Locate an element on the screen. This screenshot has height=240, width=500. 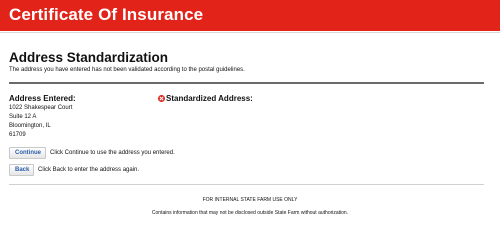
section-divider is located at coordinates (246, 83).